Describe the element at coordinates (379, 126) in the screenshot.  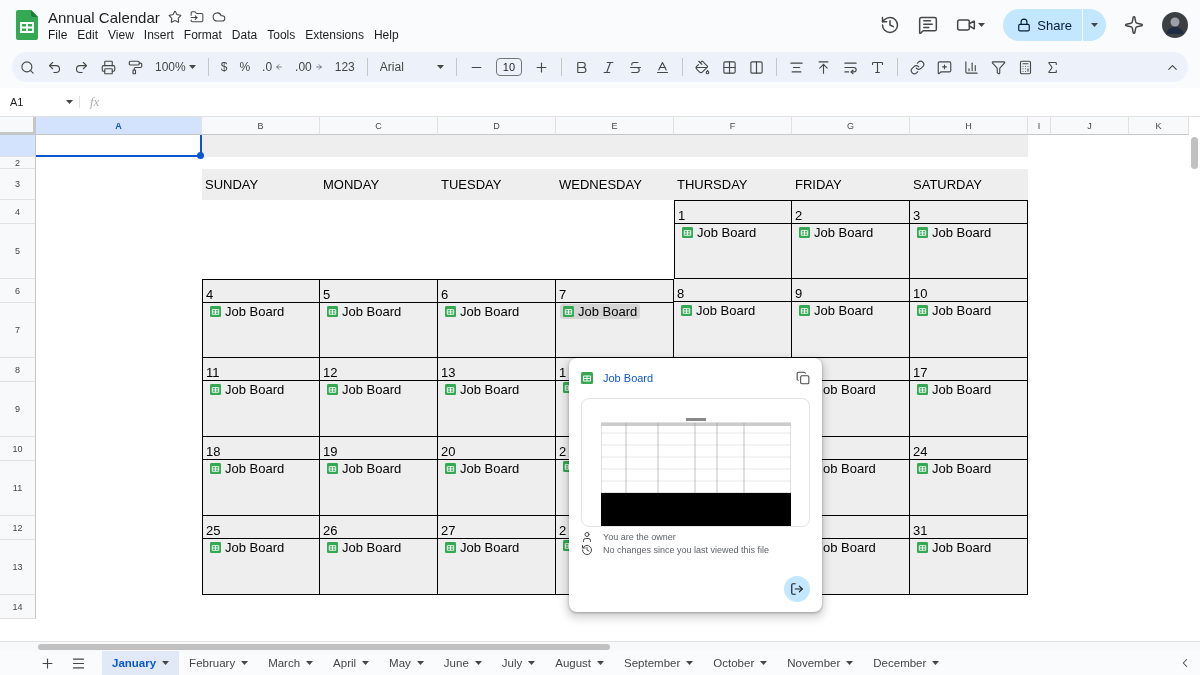
I see `column-header: C` at that location.